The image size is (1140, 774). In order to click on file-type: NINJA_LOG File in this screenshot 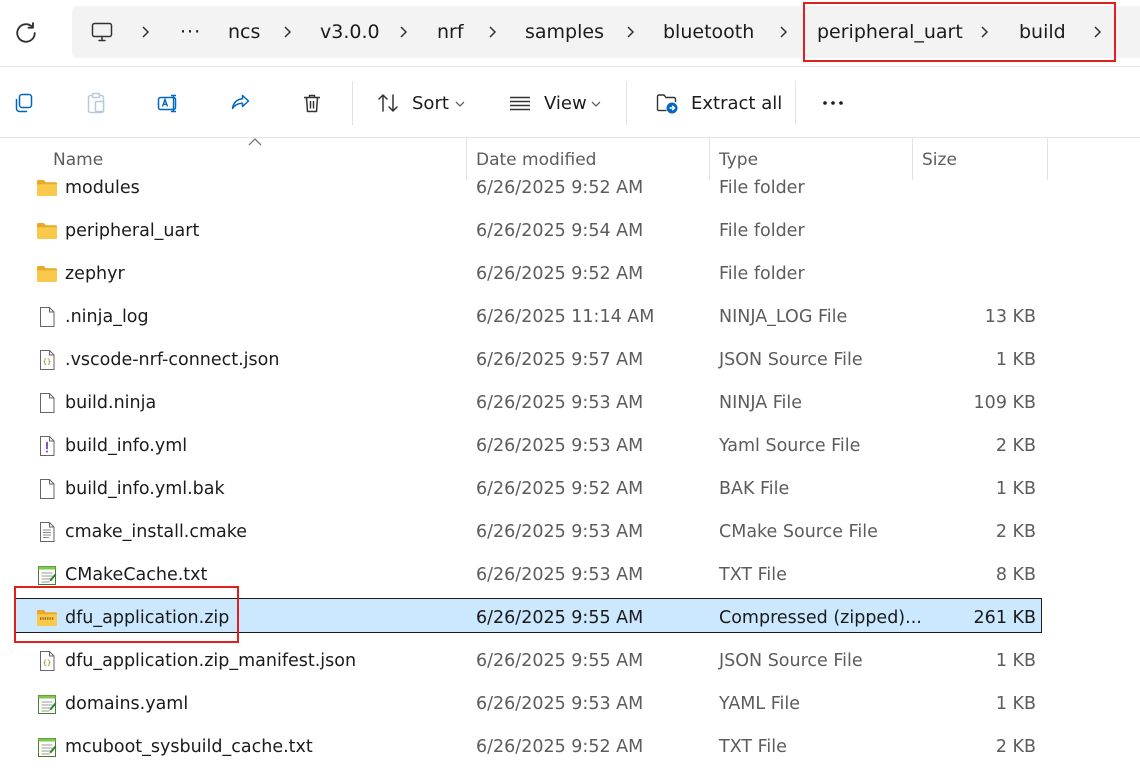, I will do `click(783, 317)`.